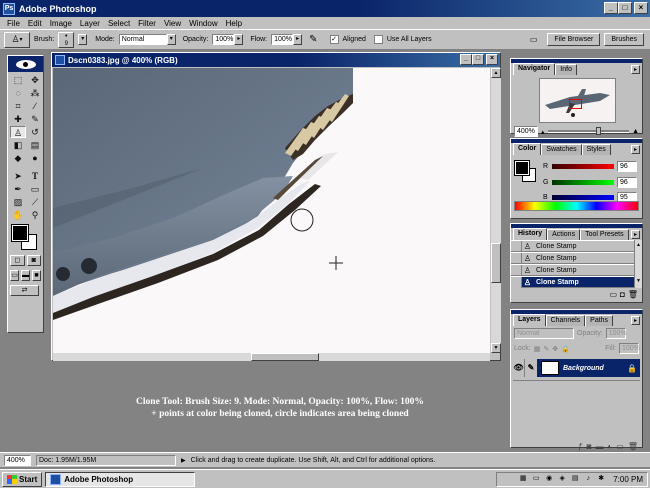  What do you see at coordinates (496, 348) in the screenshot?
I see `scroll-down-icon: ▼` at bounding box center [496, 348].